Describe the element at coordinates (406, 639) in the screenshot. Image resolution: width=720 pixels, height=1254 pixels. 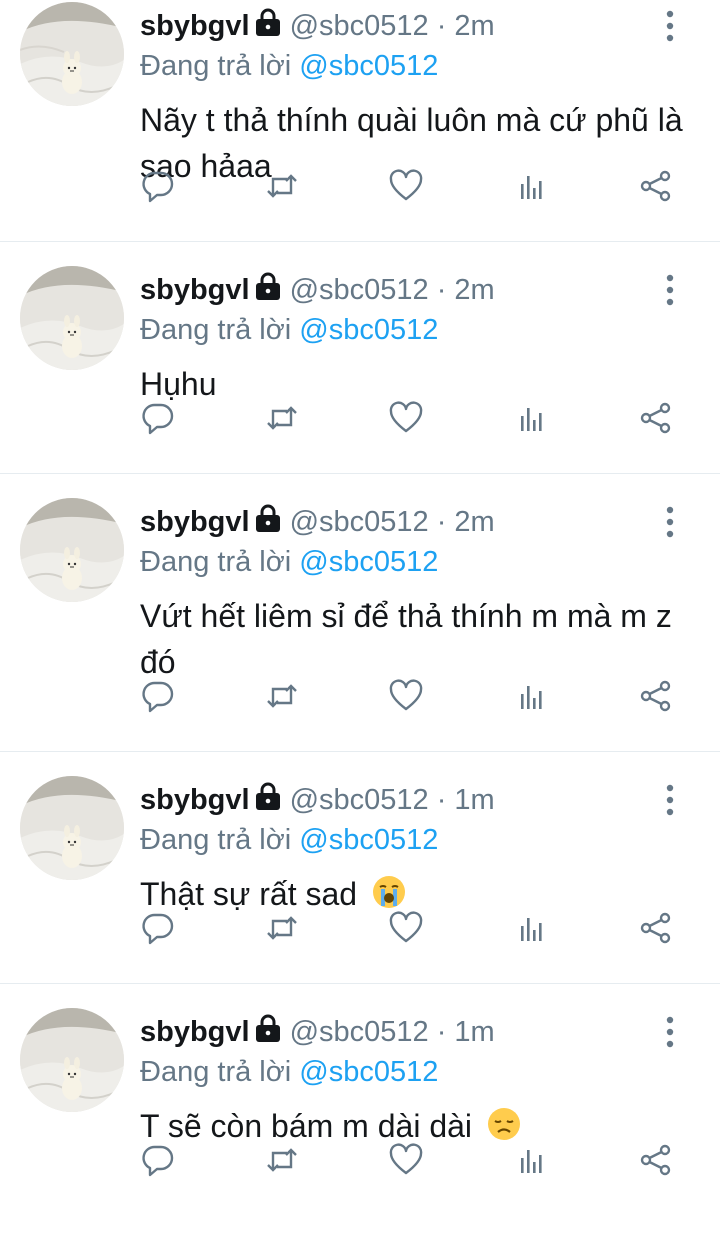
I see `tweet-text-content: Vứt hết liêm sỉ để thả thính m mà m z đó` at that location.